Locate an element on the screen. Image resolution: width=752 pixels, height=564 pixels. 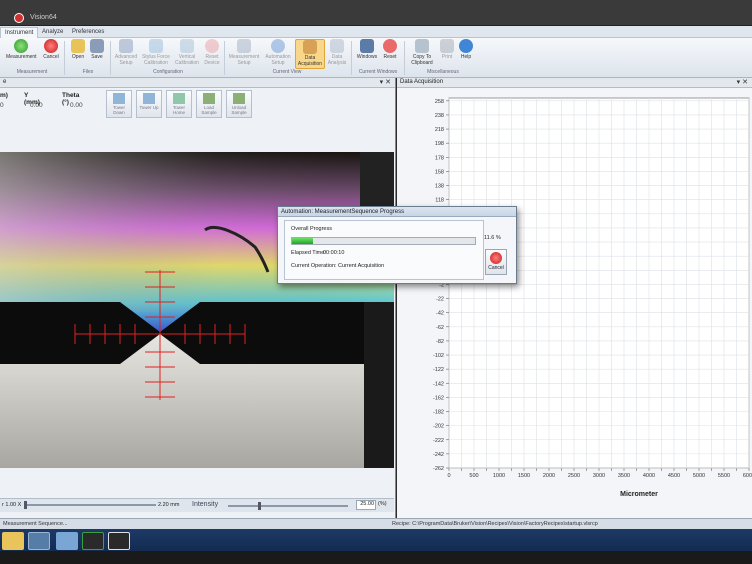
reset-device-button: Reset Device is located at coordinates (212, 54).